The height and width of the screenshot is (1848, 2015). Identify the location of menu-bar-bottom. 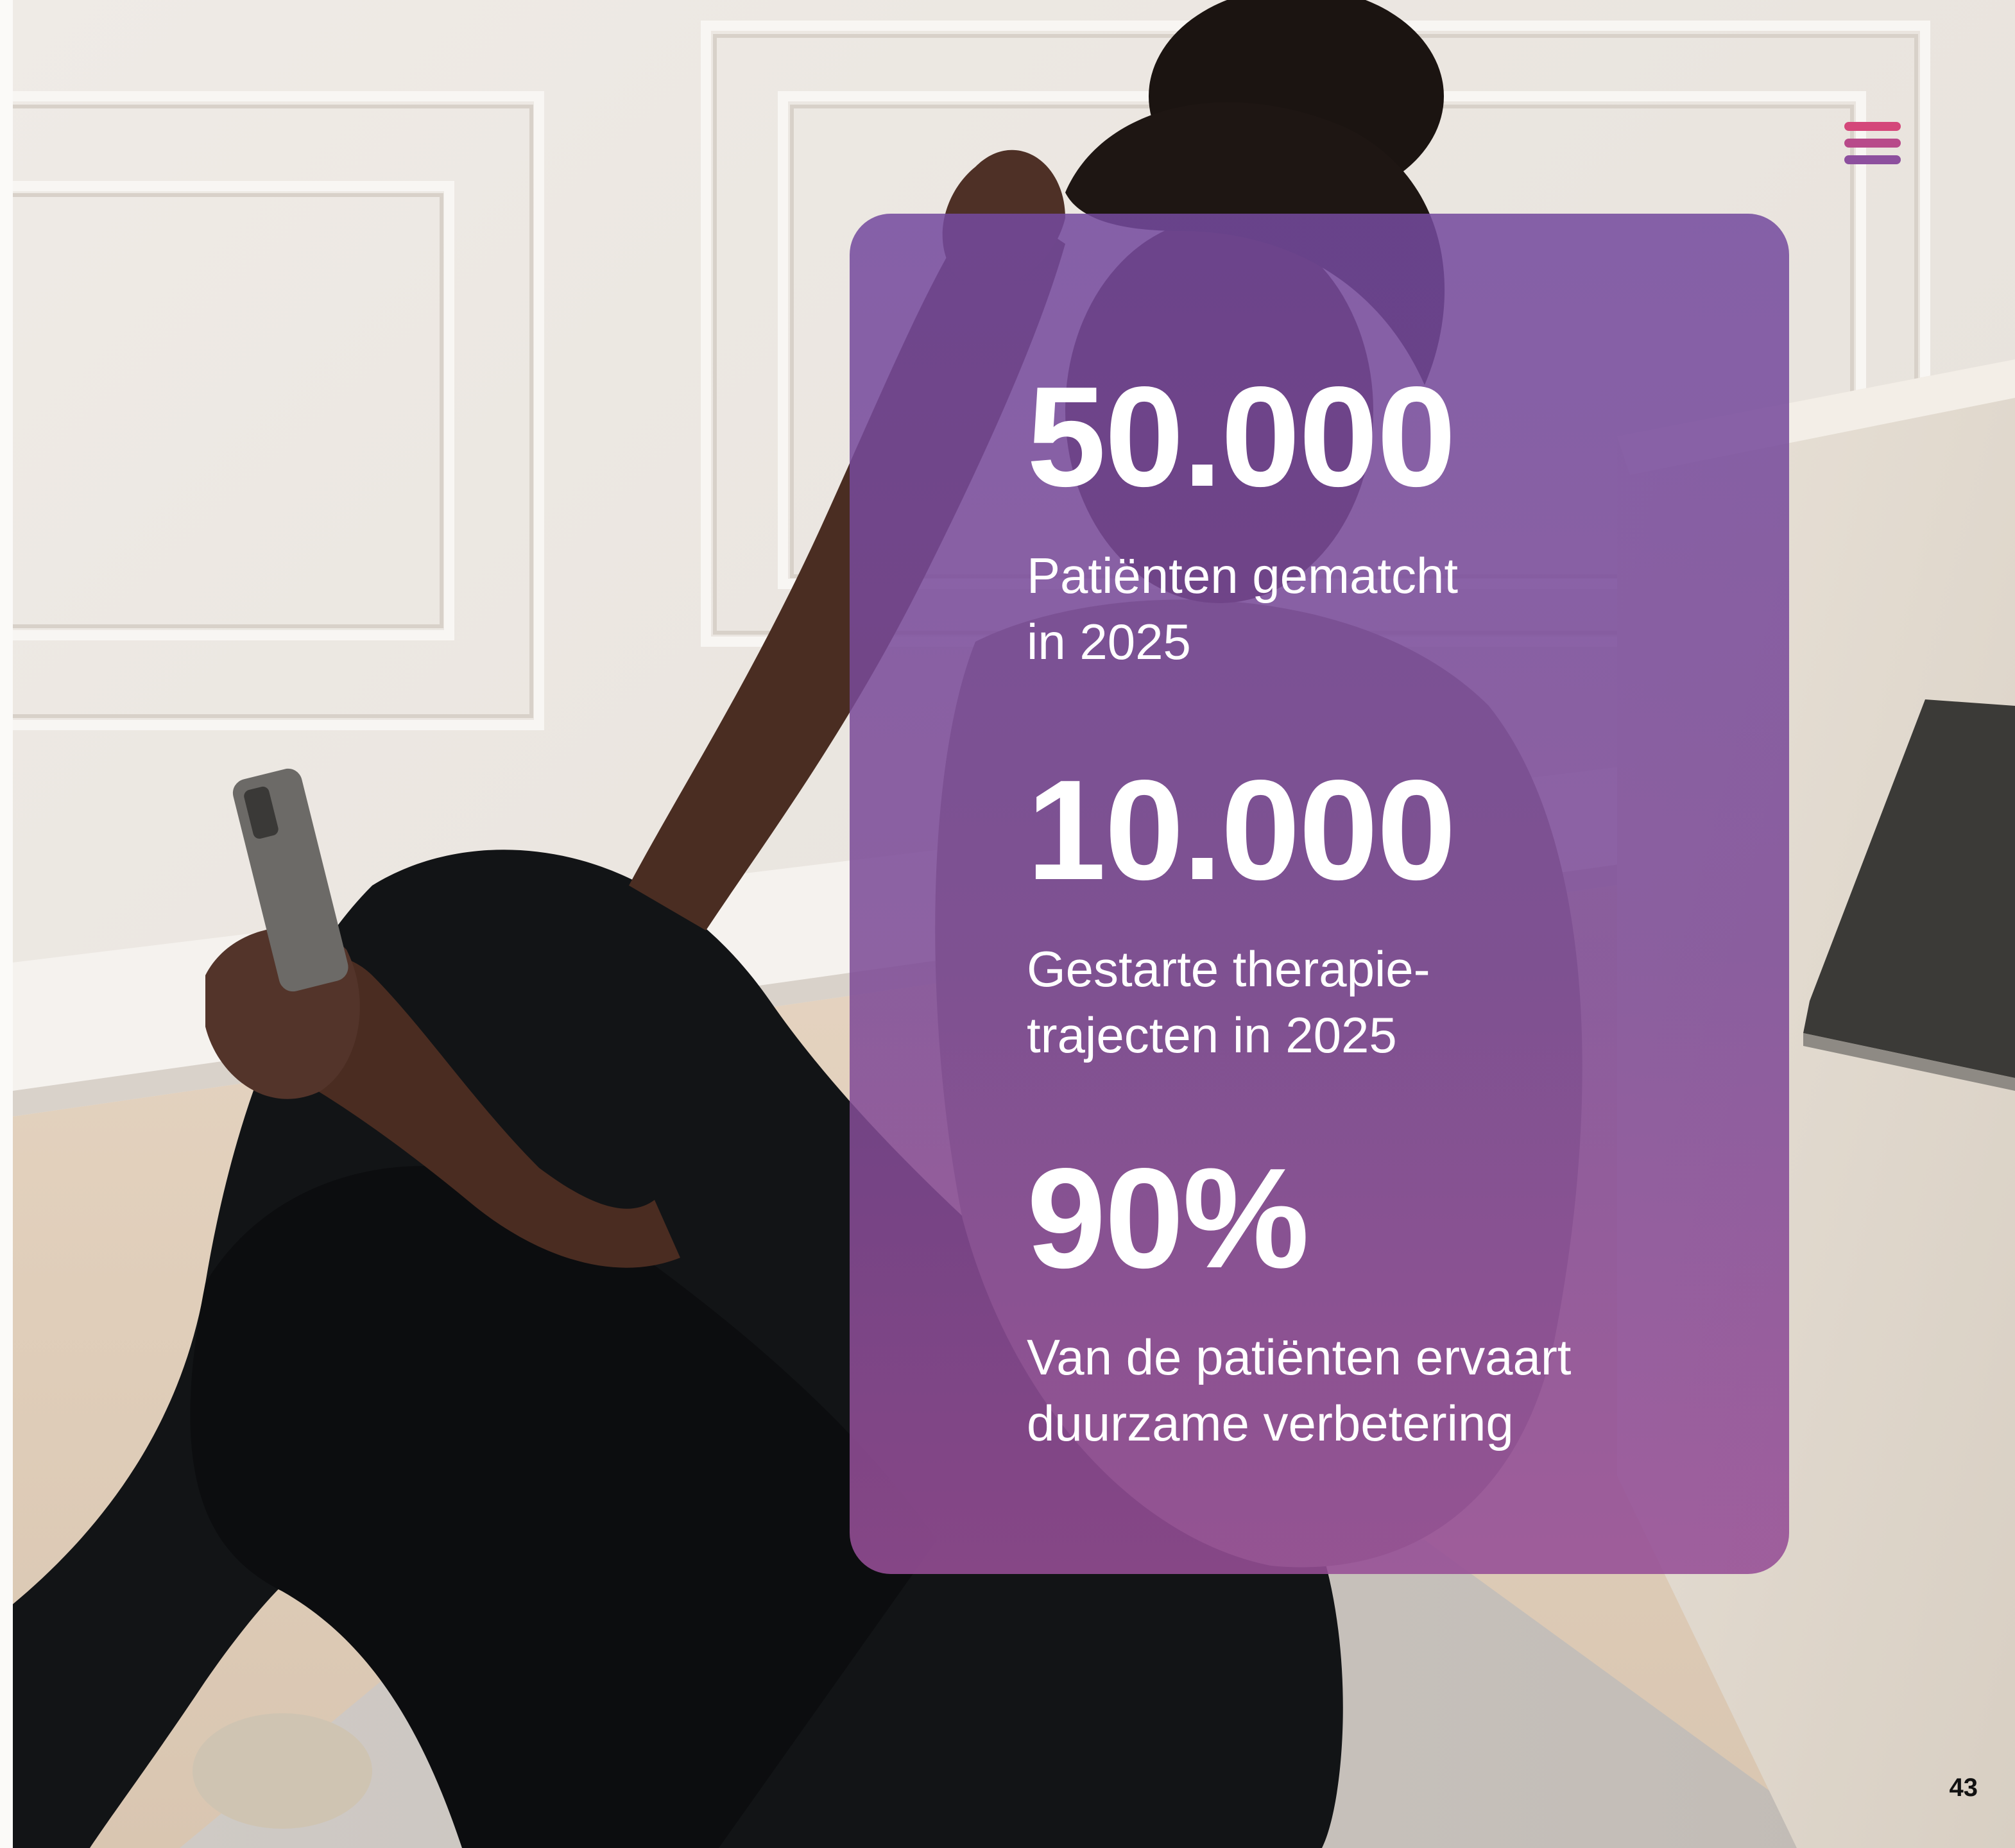
(1873, 160).